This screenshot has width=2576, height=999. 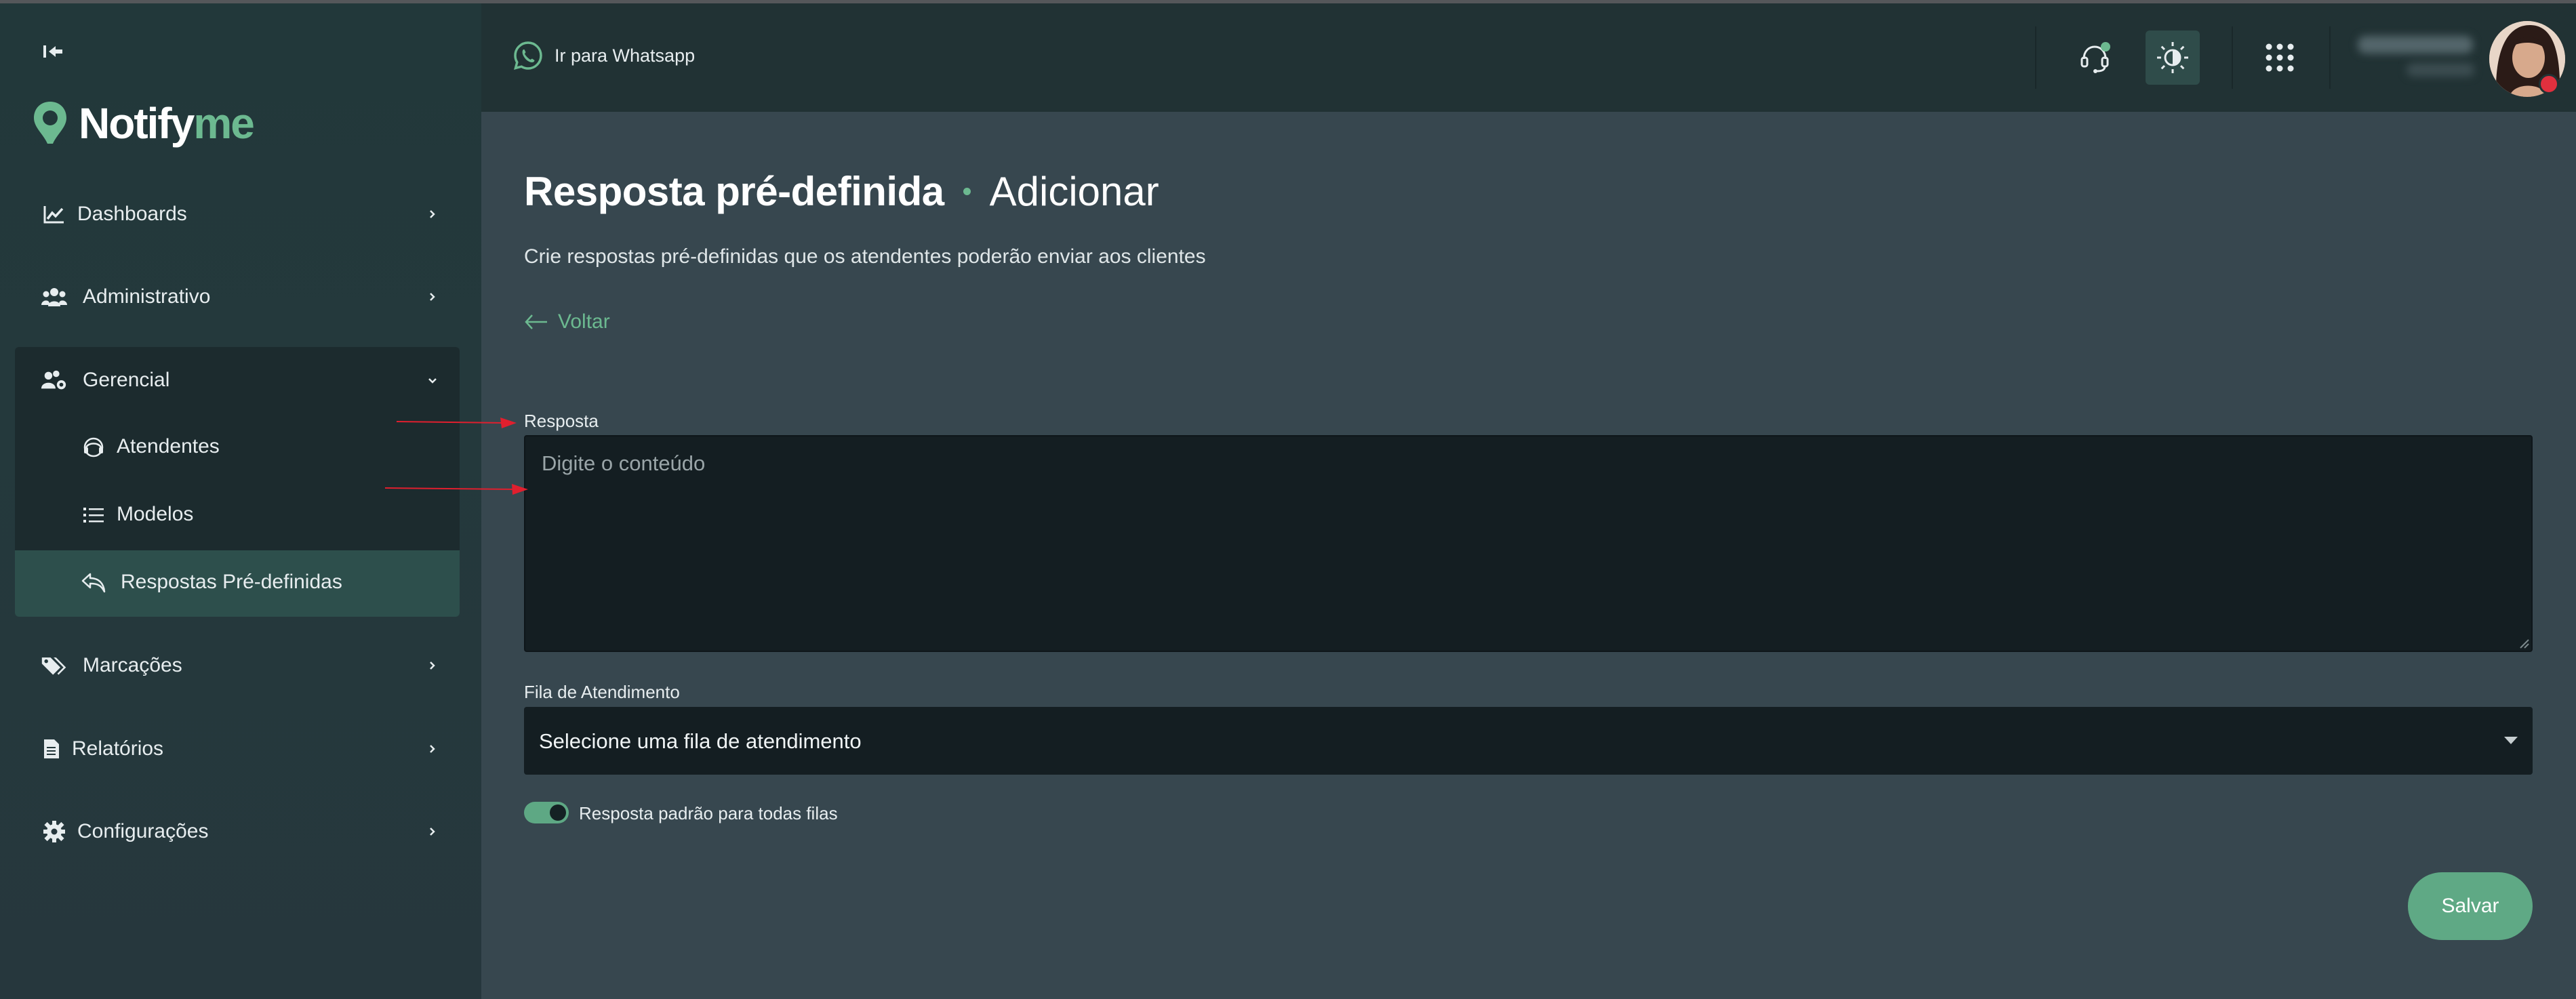 I want to click on sidebar-item-label: Relatórios, so click(x=118, y=748).